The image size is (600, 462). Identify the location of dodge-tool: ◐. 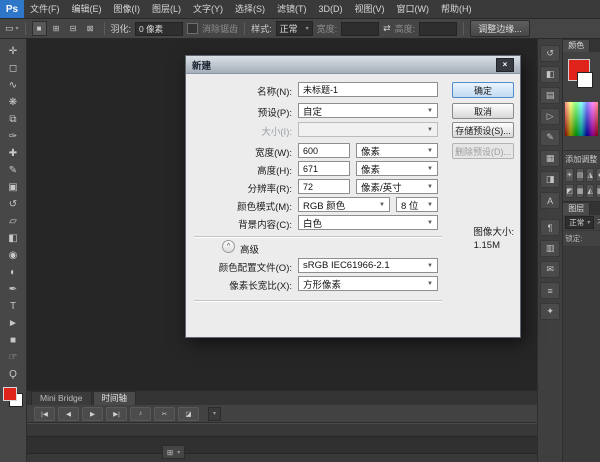
(13, 272).